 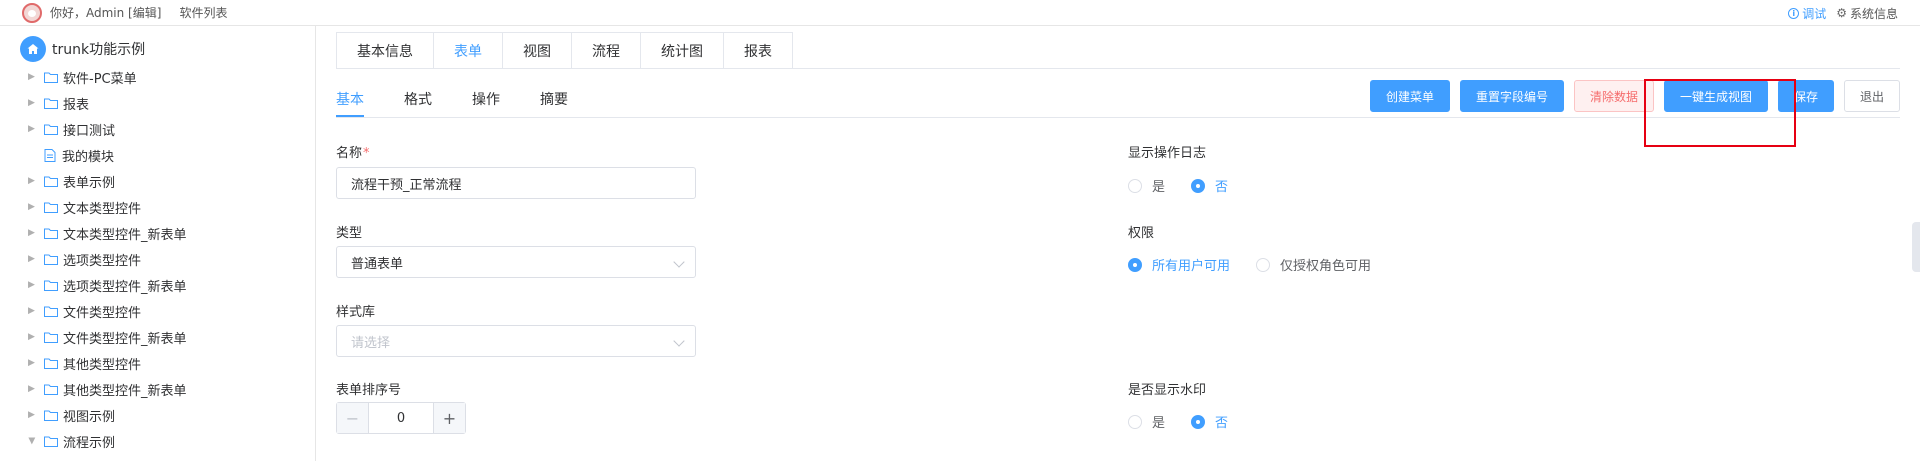 I want to click on sidebar-item: ▶ 文件类型控件_新表单, so click(x=158, y=337).